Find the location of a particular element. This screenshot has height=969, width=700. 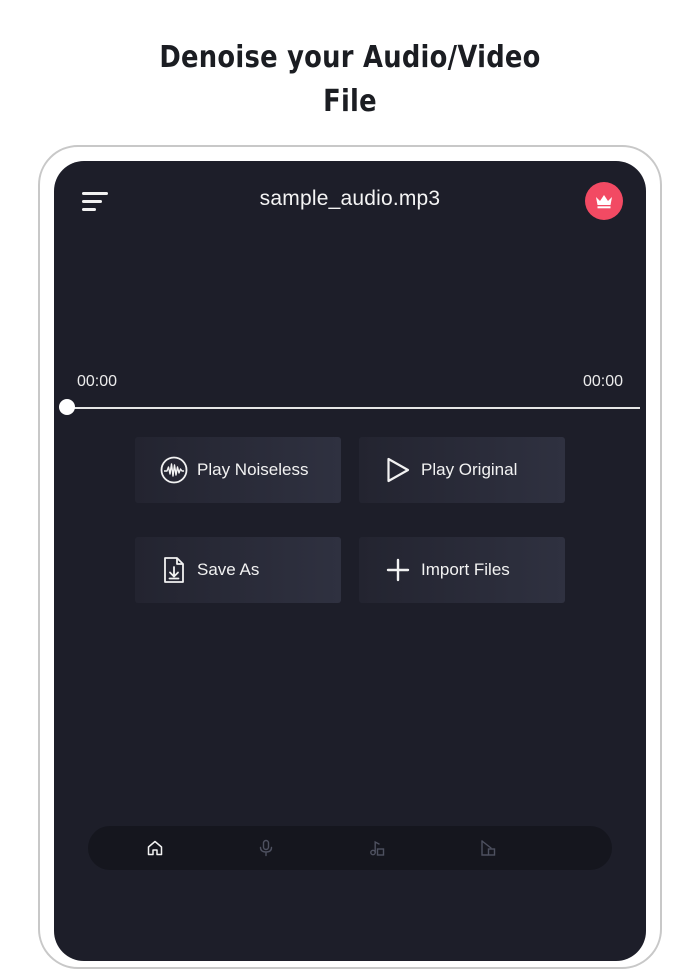

microphone-icon is located at coordinates (266, 848).